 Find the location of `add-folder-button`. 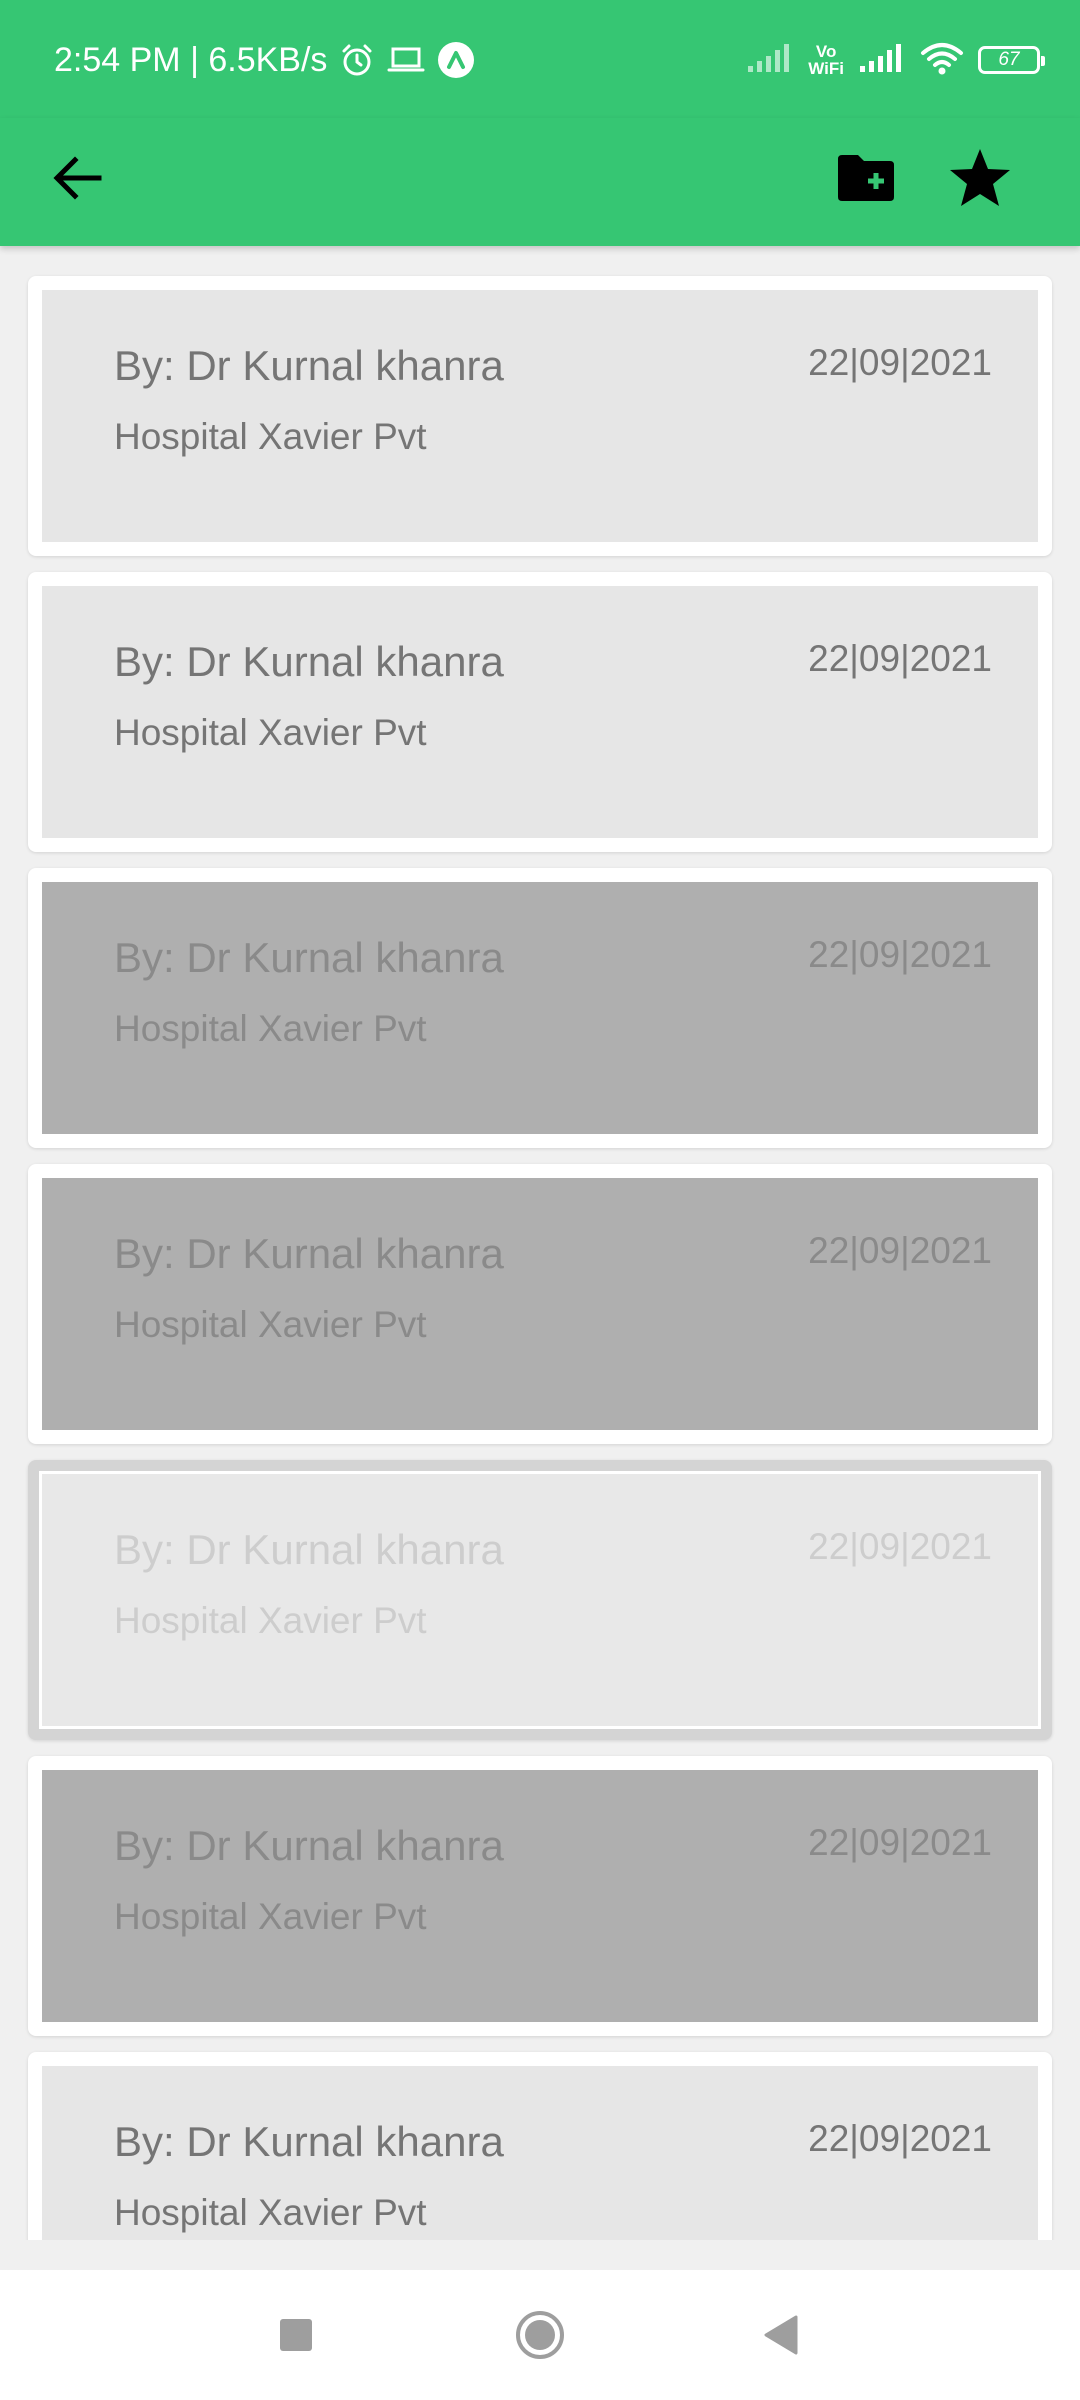

add-folder-button is located at coordinates (866, 178).